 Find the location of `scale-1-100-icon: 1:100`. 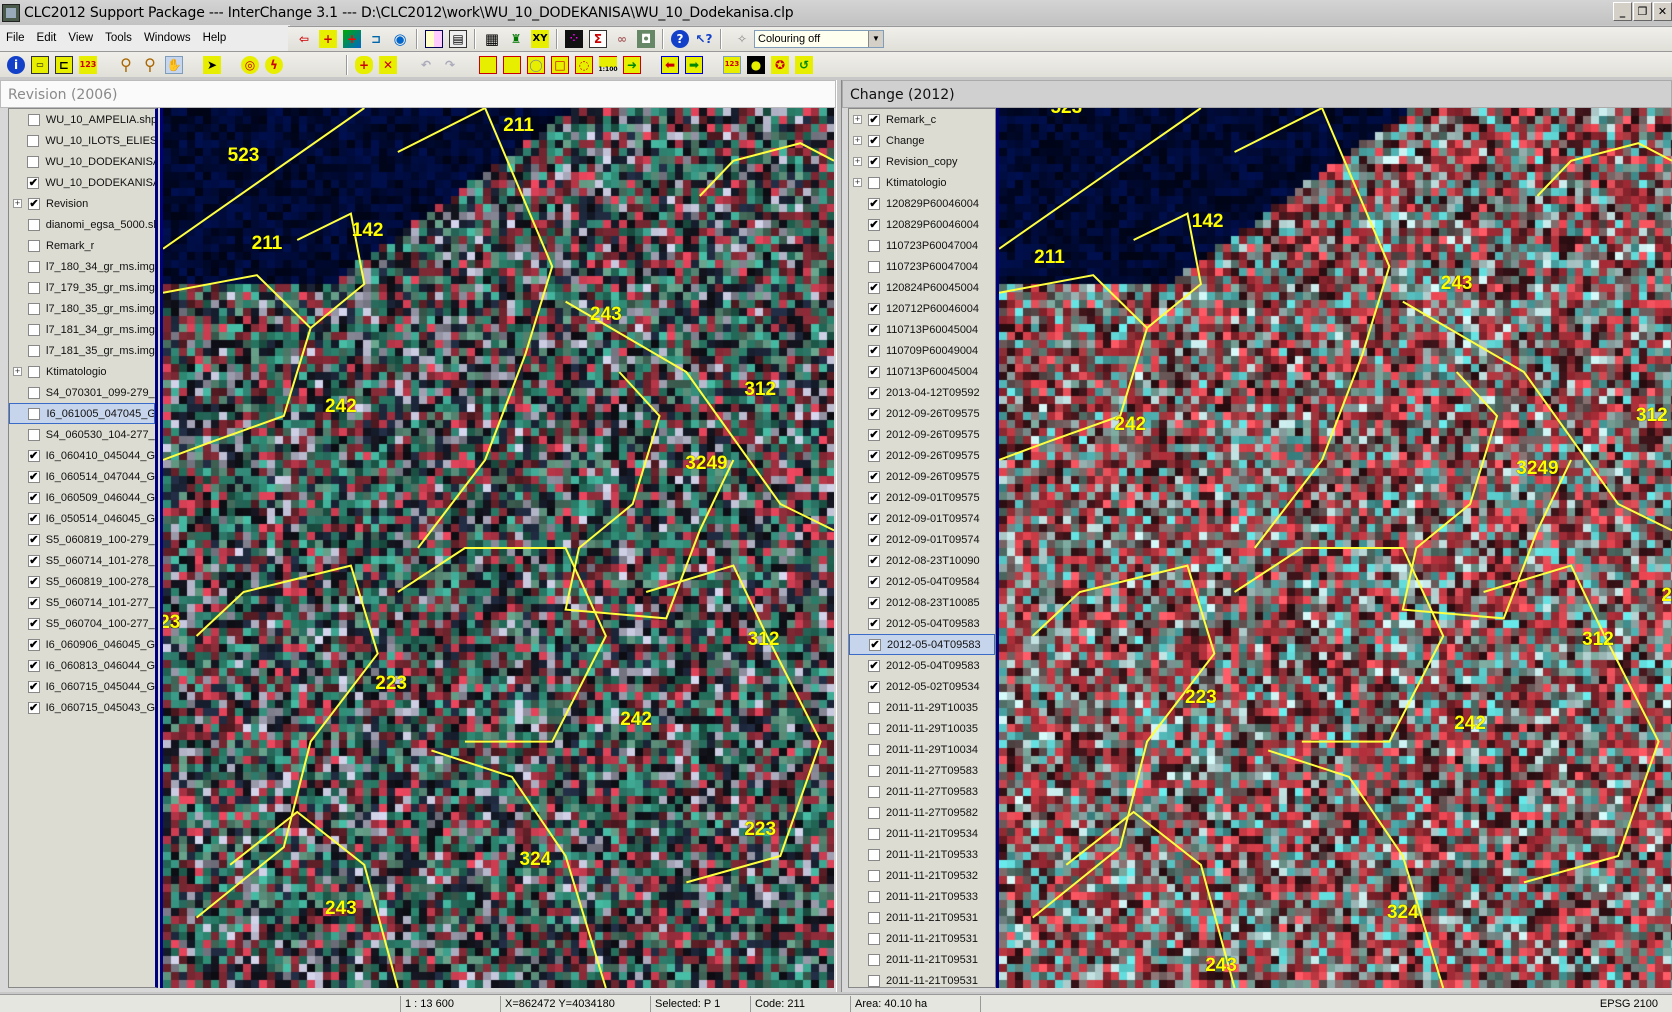

scale-1-100-icon: 1:100 is located at coordinates (608, 64).